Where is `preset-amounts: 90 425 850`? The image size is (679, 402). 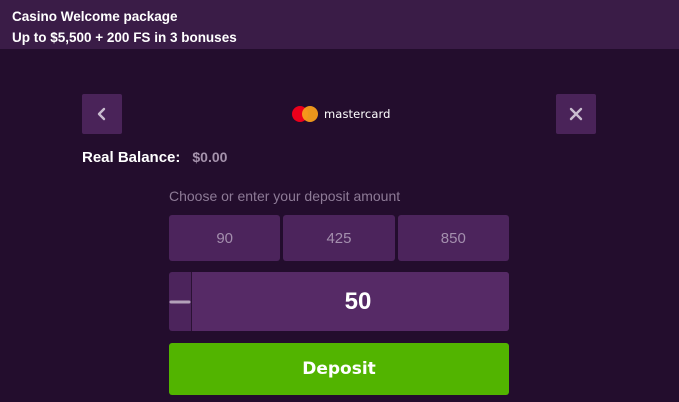
preset-amounts: 90 425 850 is located at coordinates (339, 238).